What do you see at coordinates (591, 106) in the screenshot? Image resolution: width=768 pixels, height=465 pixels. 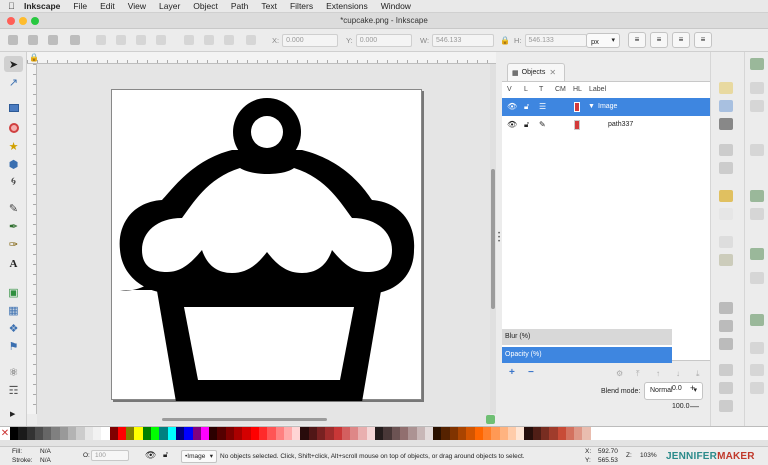 I see `expand-chevron-icon: ▼` at bounding box center [591, 106].